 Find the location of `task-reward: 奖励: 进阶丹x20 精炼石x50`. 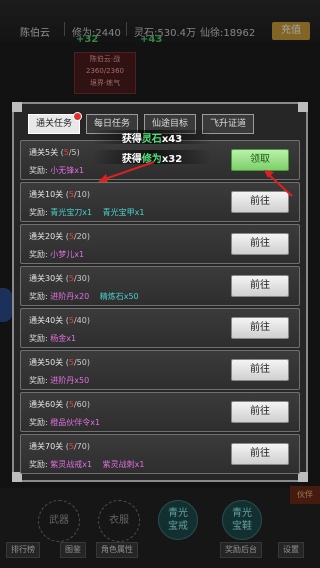

task-reward: 奖励: 进阶丹x20 精炼石x50 is located at coordinates (84, 296).